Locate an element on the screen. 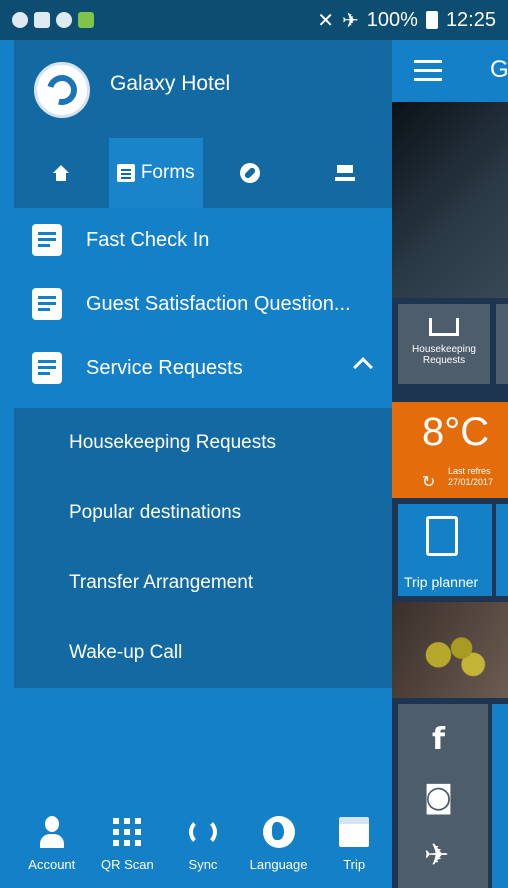  list-item-fast-check-in: Fast Check In is located at coordinates (203, 240).